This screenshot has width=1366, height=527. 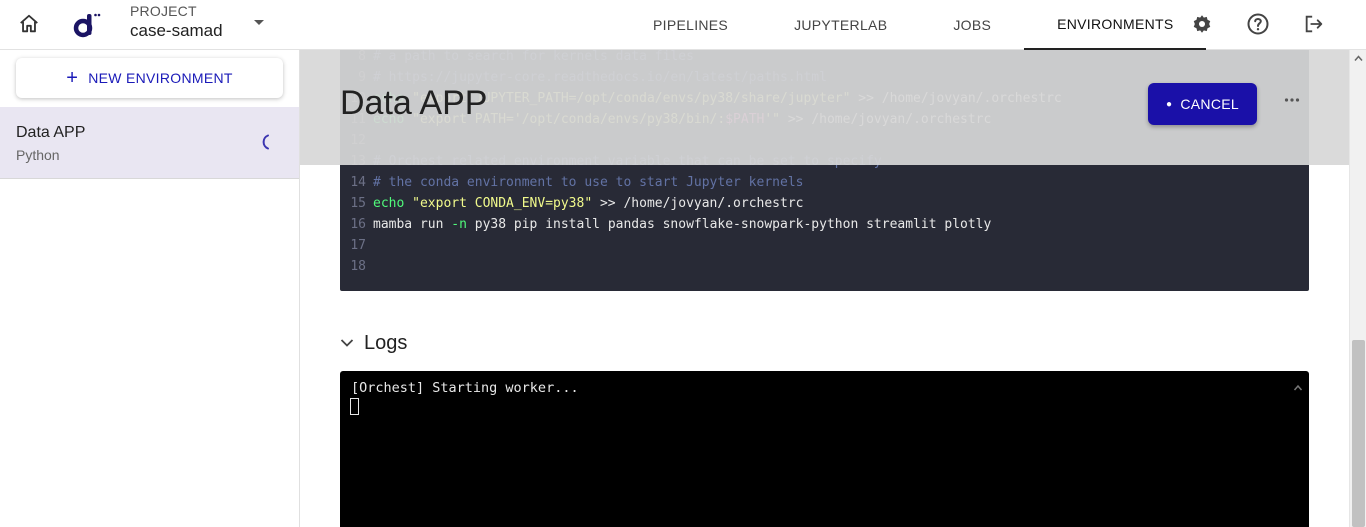 I want to click on code-token: mamba run, so click(x=412, y=224).